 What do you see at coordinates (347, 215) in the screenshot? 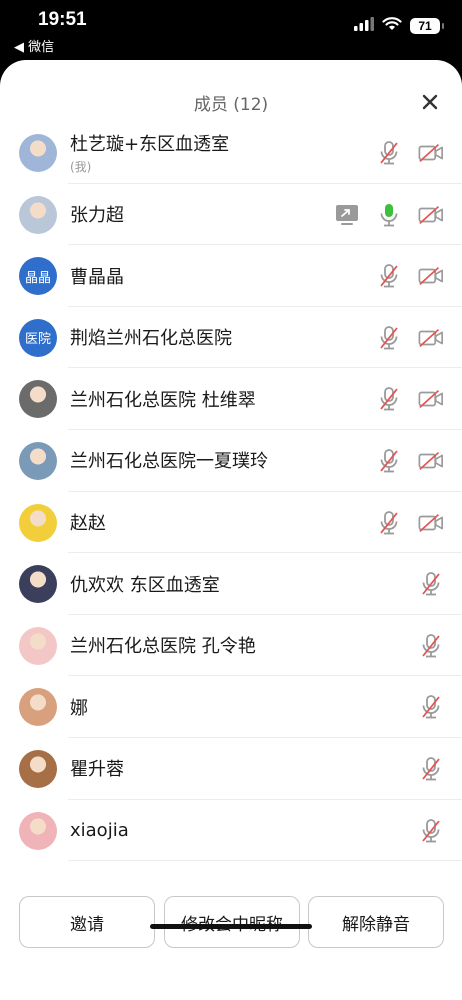
I see `screen-share-icon` at bounding box center [347, 215].